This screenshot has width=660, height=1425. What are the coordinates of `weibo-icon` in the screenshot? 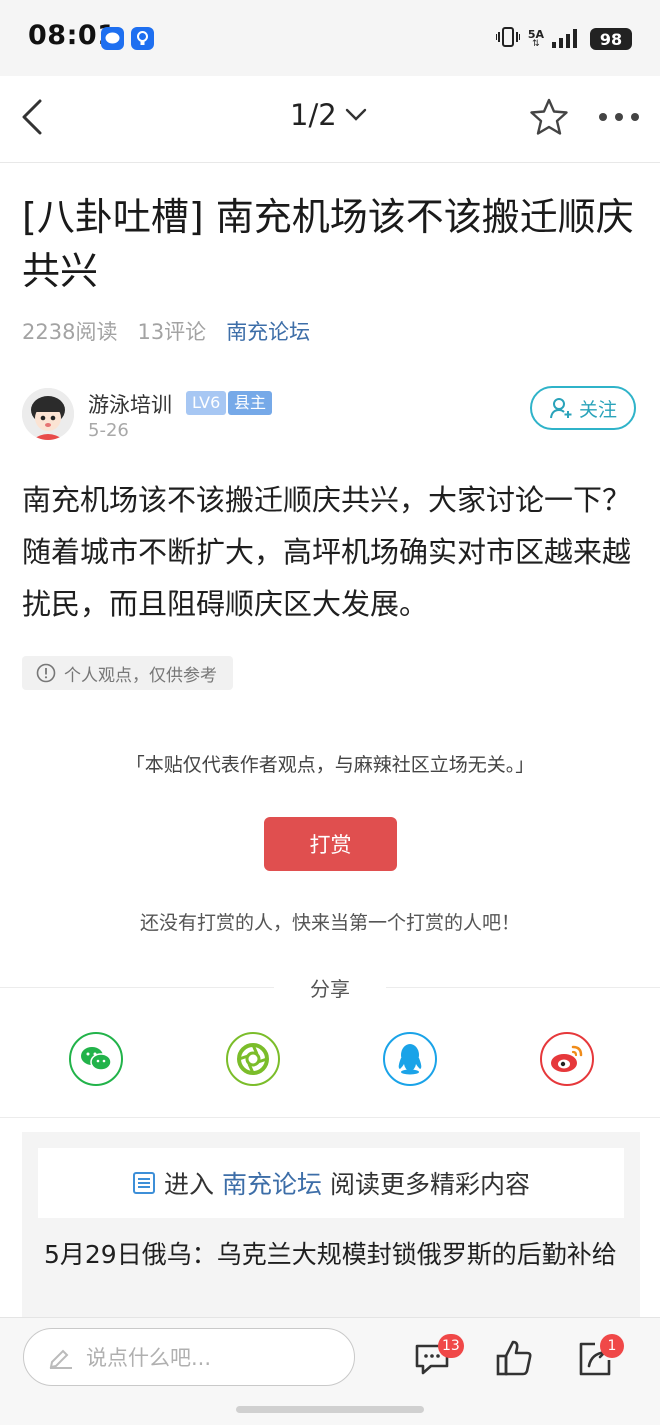 It's located at (567, 1059).